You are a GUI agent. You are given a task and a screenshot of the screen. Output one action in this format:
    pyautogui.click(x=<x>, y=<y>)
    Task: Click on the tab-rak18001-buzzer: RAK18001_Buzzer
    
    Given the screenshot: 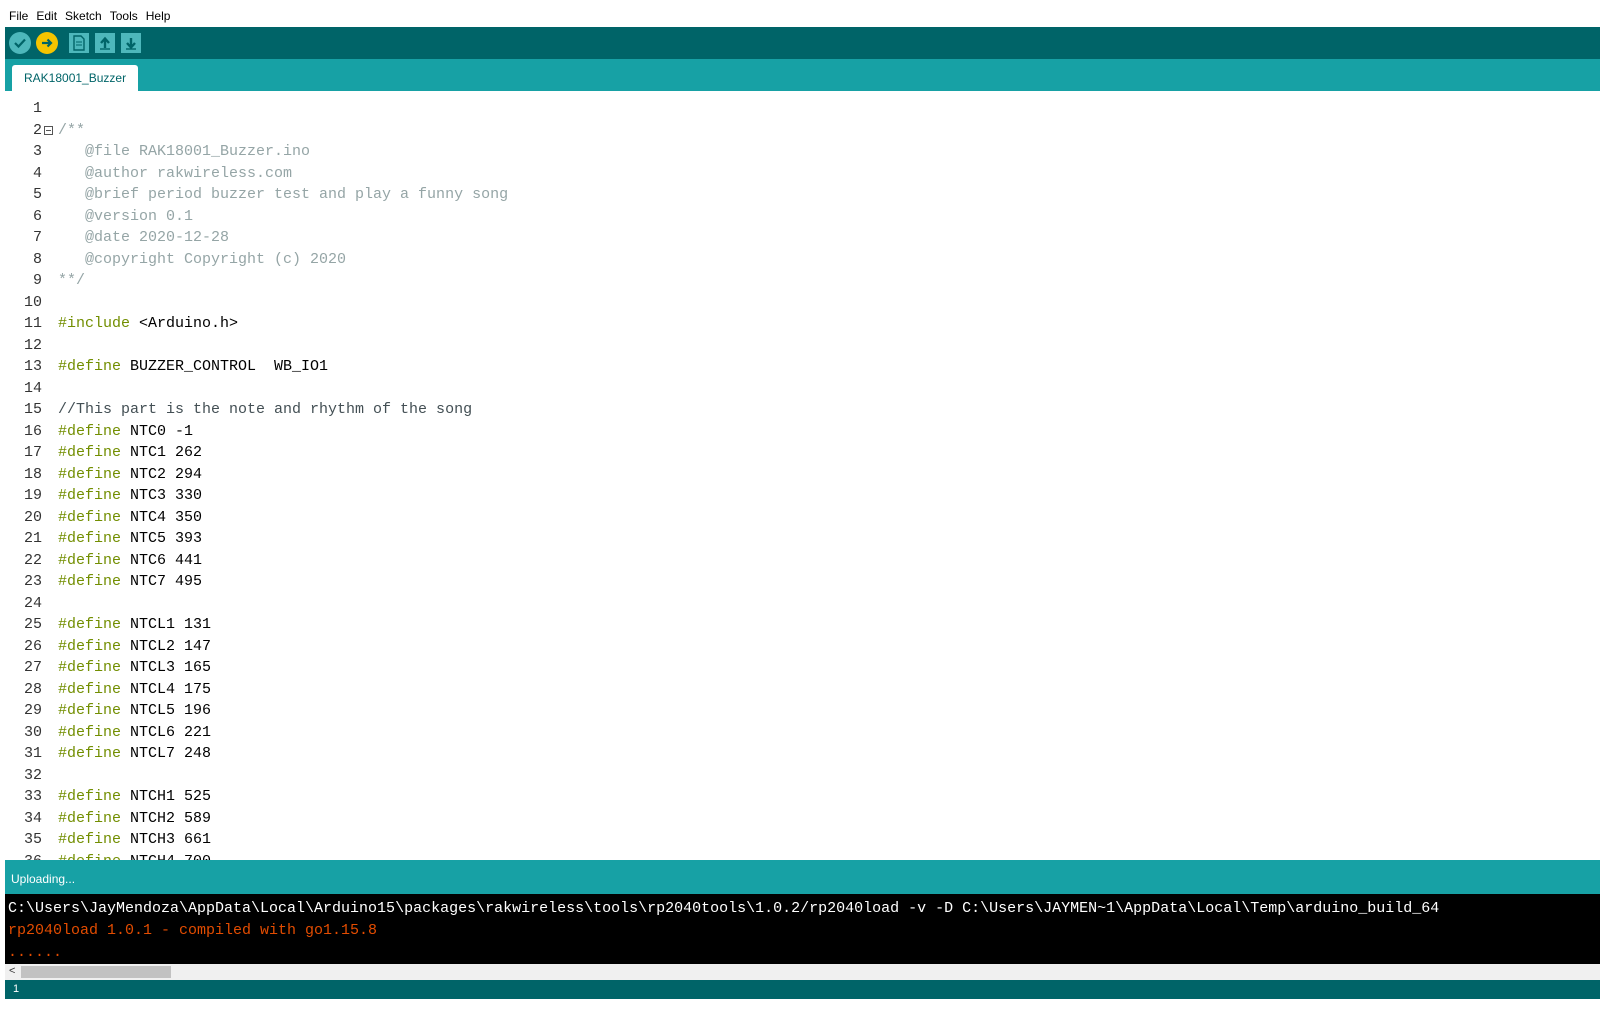 What is the action you would take?
    pyautogui.click(x=75, y=78)
    